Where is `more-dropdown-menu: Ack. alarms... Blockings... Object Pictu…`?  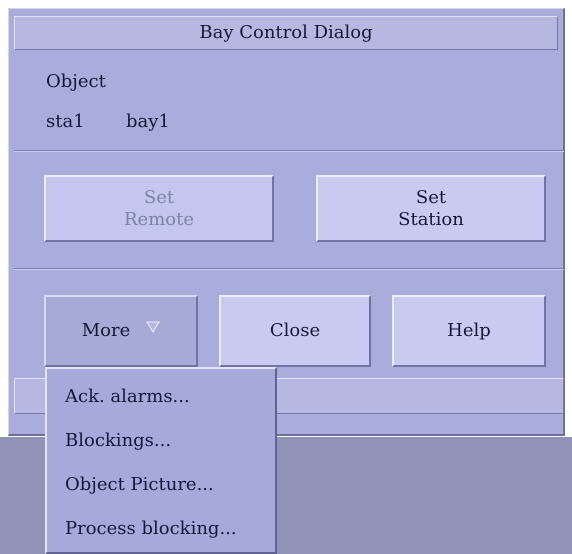
more-dropdown-menu: Ack. alarms... Blockings... Object Pictu… is located at coordinates (161, 460).